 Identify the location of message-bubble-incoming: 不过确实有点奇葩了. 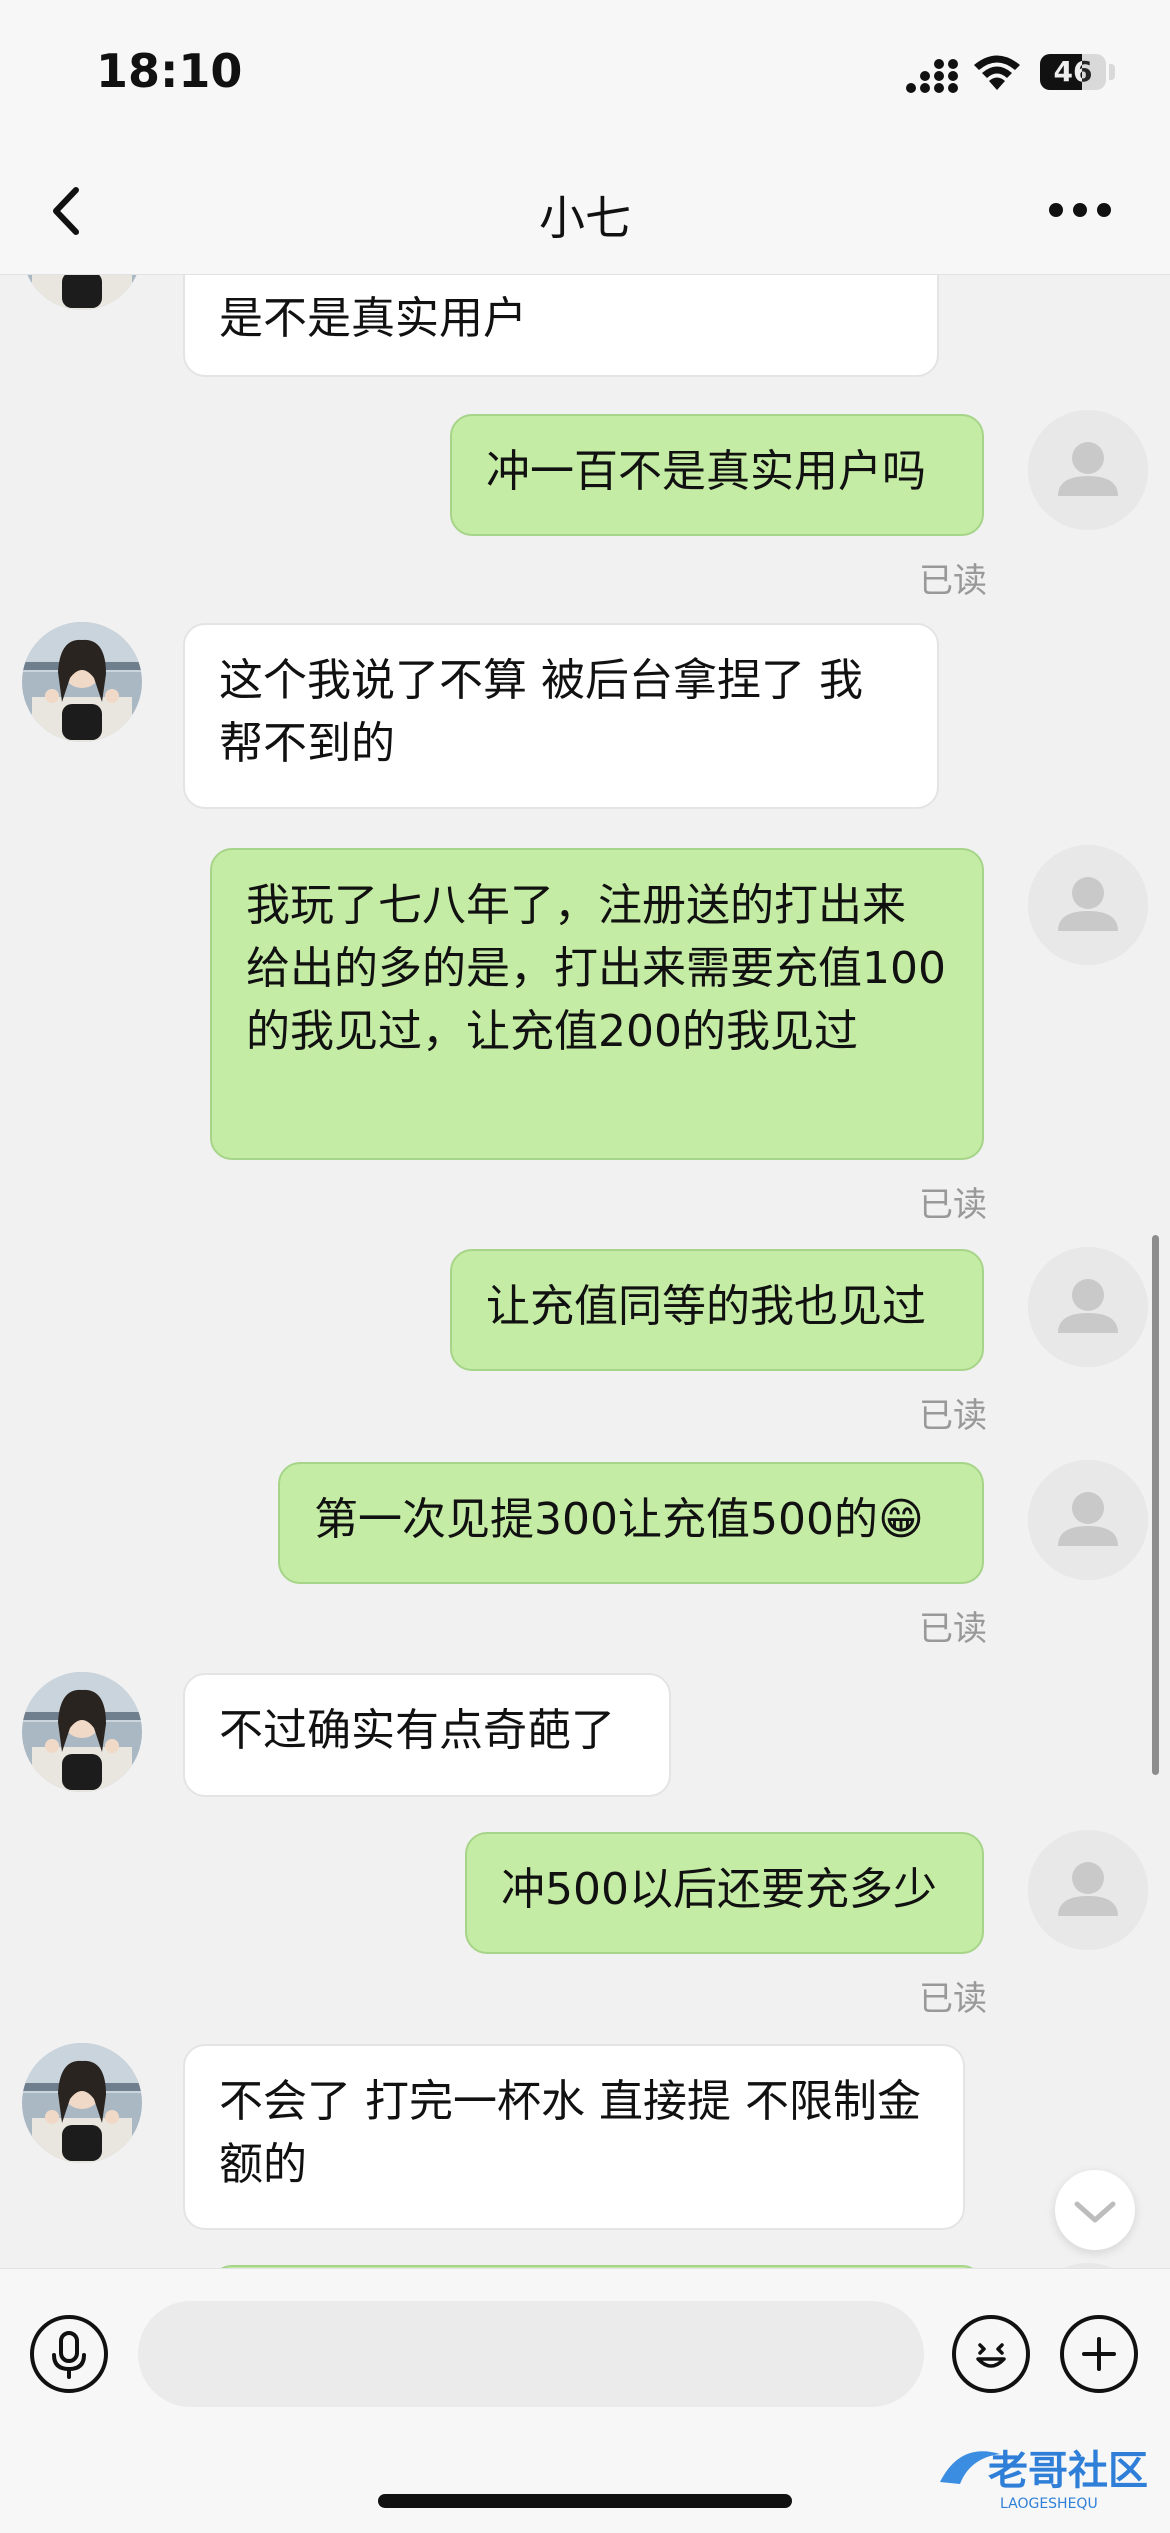
(427, 1735).